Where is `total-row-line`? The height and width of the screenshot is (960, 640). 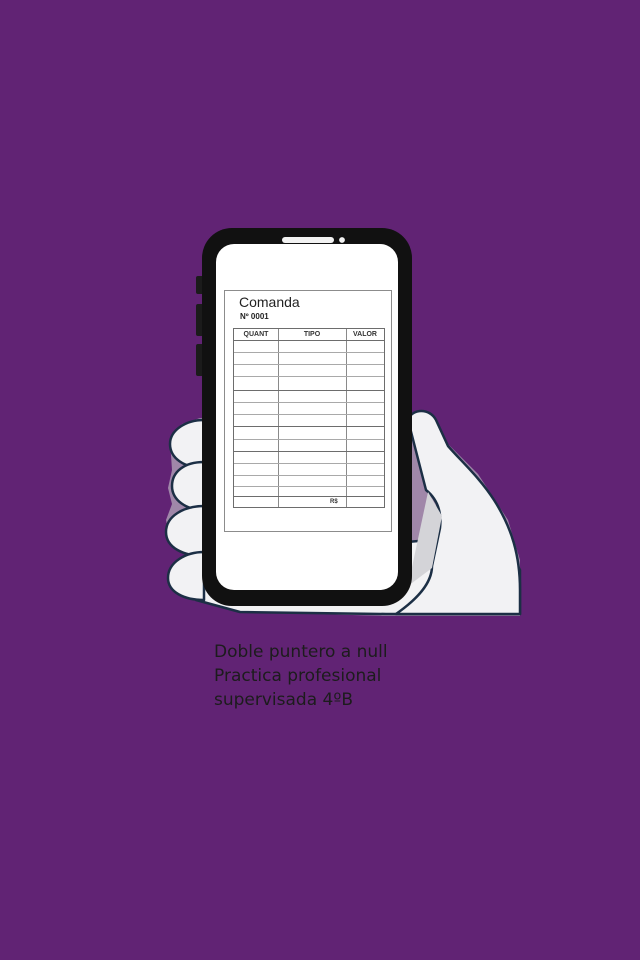 total-row-line is located at coordinates (309, 496).